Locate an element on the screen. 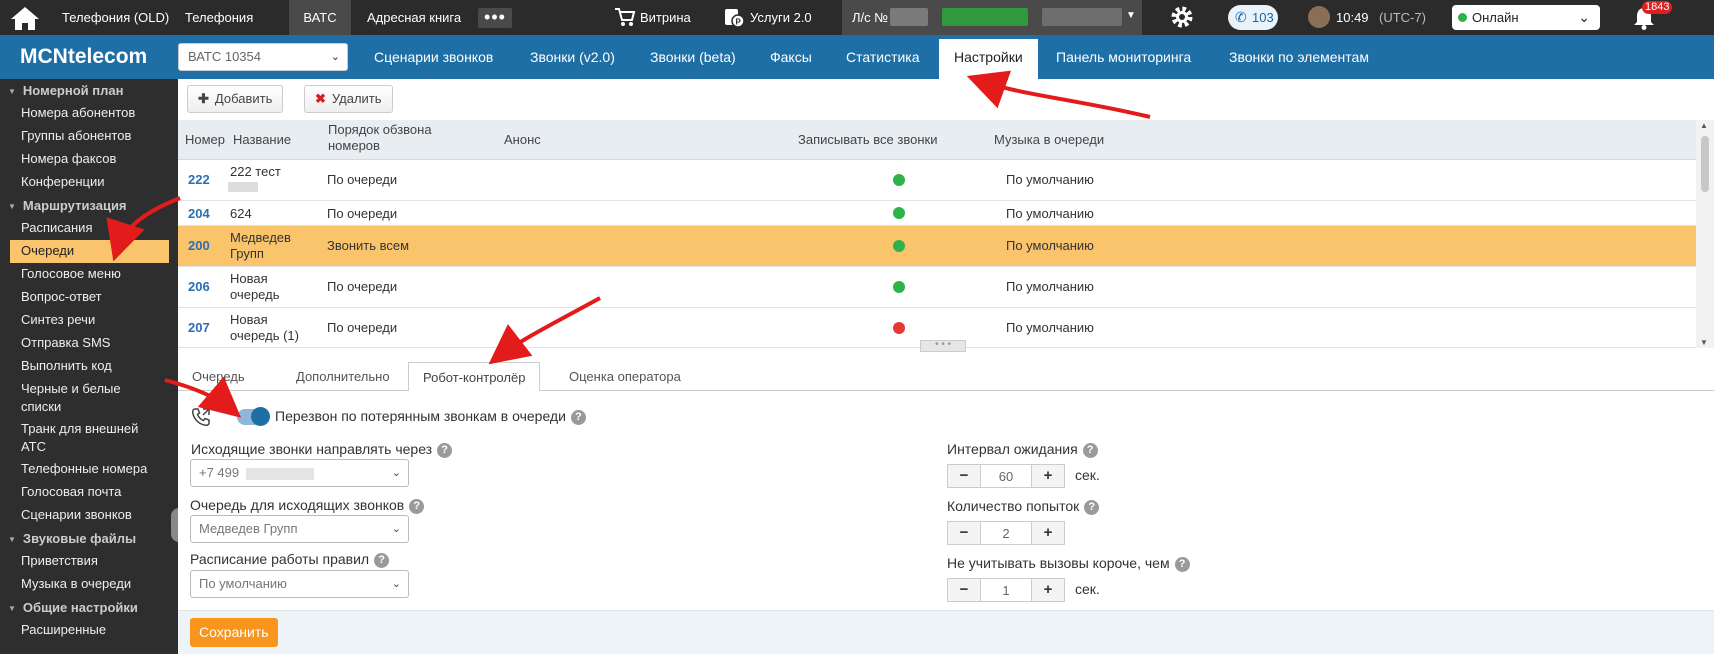 The width and height of the screenshot is (1714, 654). more-menu-button: ••• is located at coordinates (495, 18).